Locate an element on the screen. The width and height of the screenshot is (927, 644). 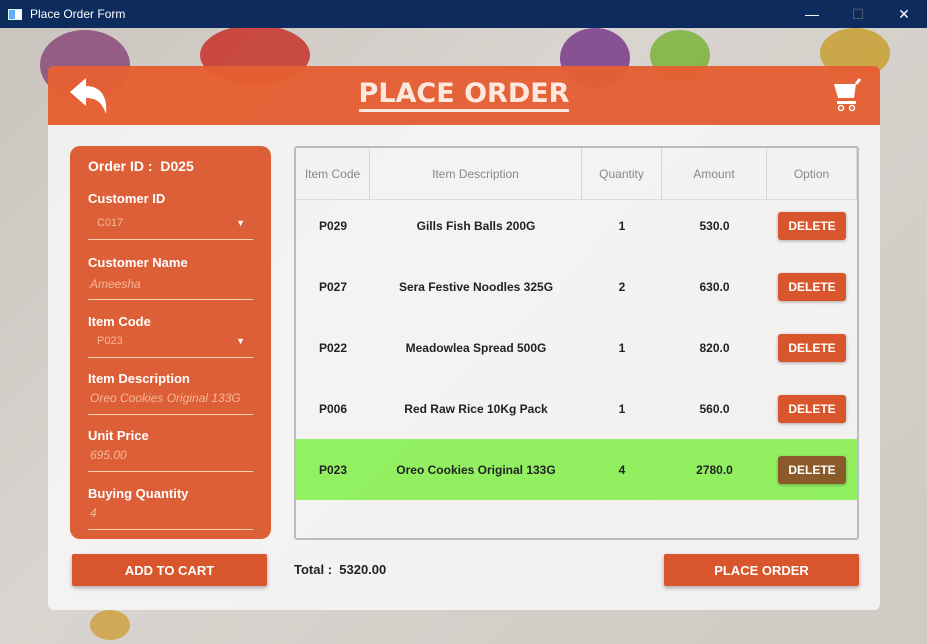
column-header-quantity: Quantity is located at coordinates (622, 174).